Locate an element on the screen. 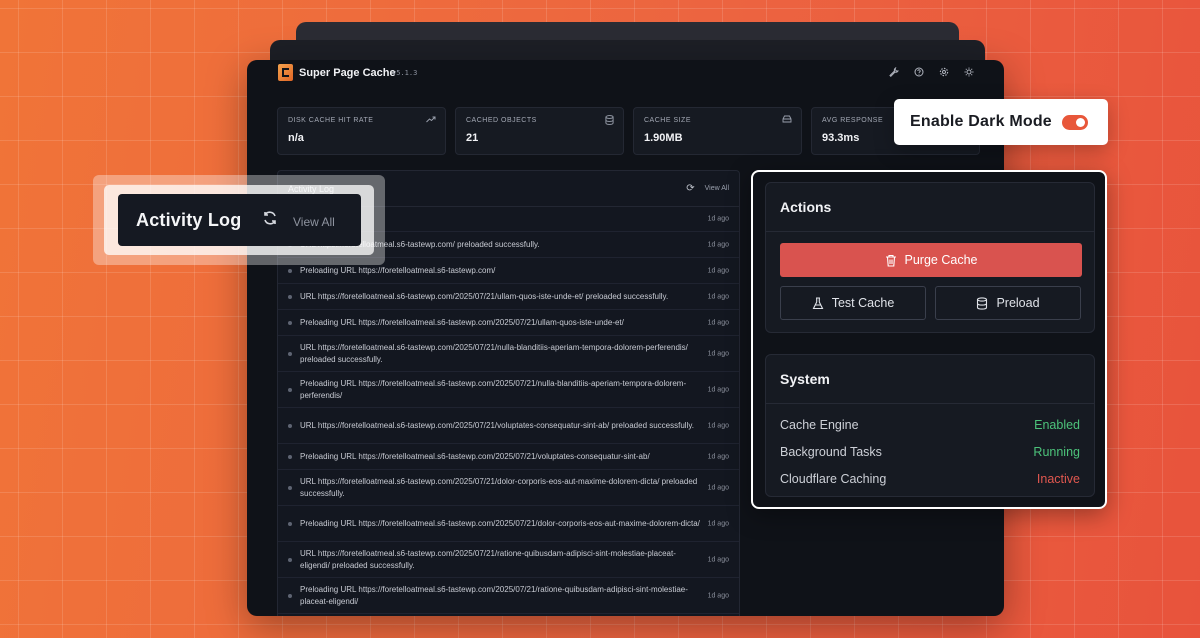 This screenshot has height=638, width=1200. toggle-knob is located at coordinates (1080, 122).